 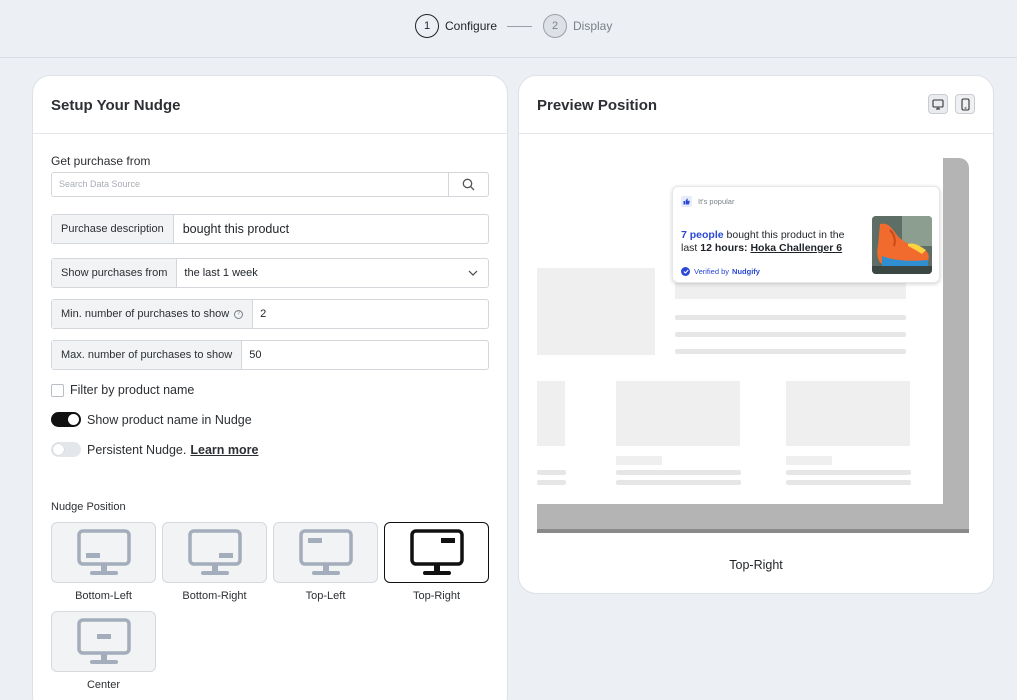 I want to click on preview-title: Preview Position, so click(x=597, y=105).